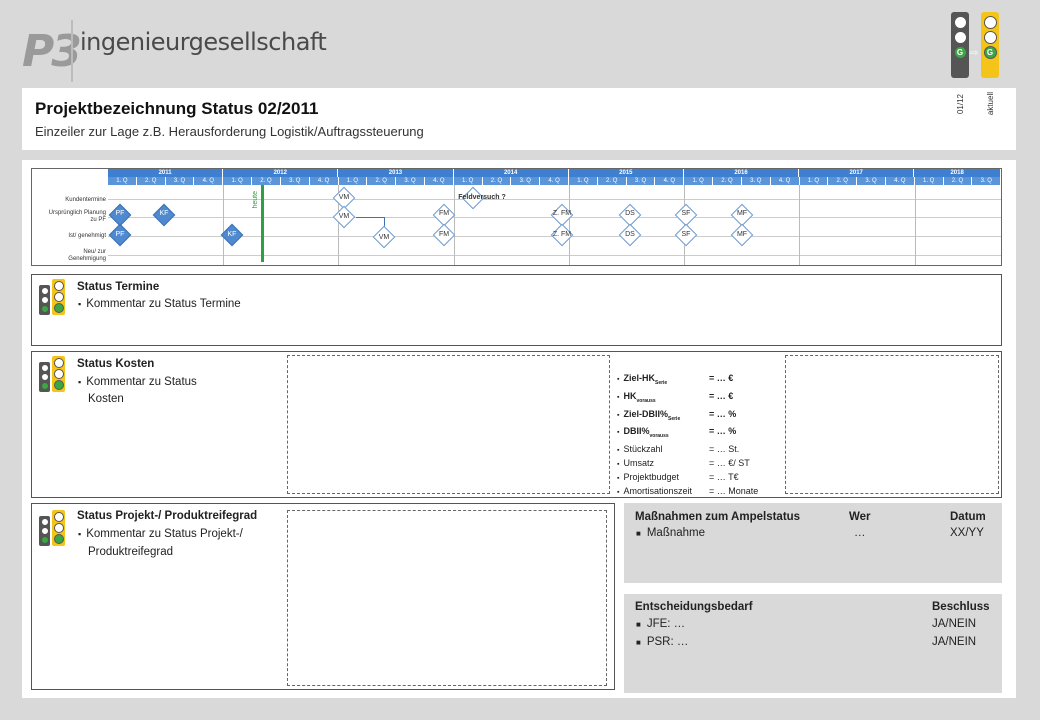 Image resolution: width=1040 pixels, height=720 pixels. I want to click on kpi-row: Amortisationszeit= … Monate, so click(687, 492).